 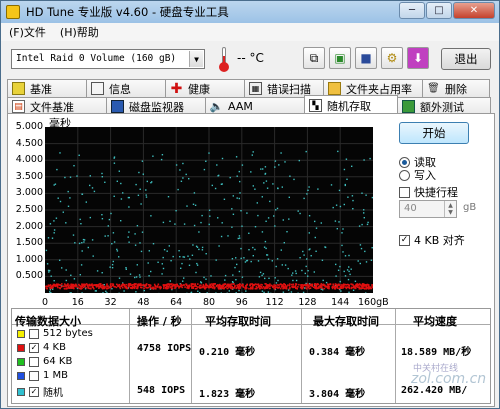 What do you see at coordinates (55, 333) in the screenshot?
I see `table-row: 512 bytes` at bounding box center [55, 333].